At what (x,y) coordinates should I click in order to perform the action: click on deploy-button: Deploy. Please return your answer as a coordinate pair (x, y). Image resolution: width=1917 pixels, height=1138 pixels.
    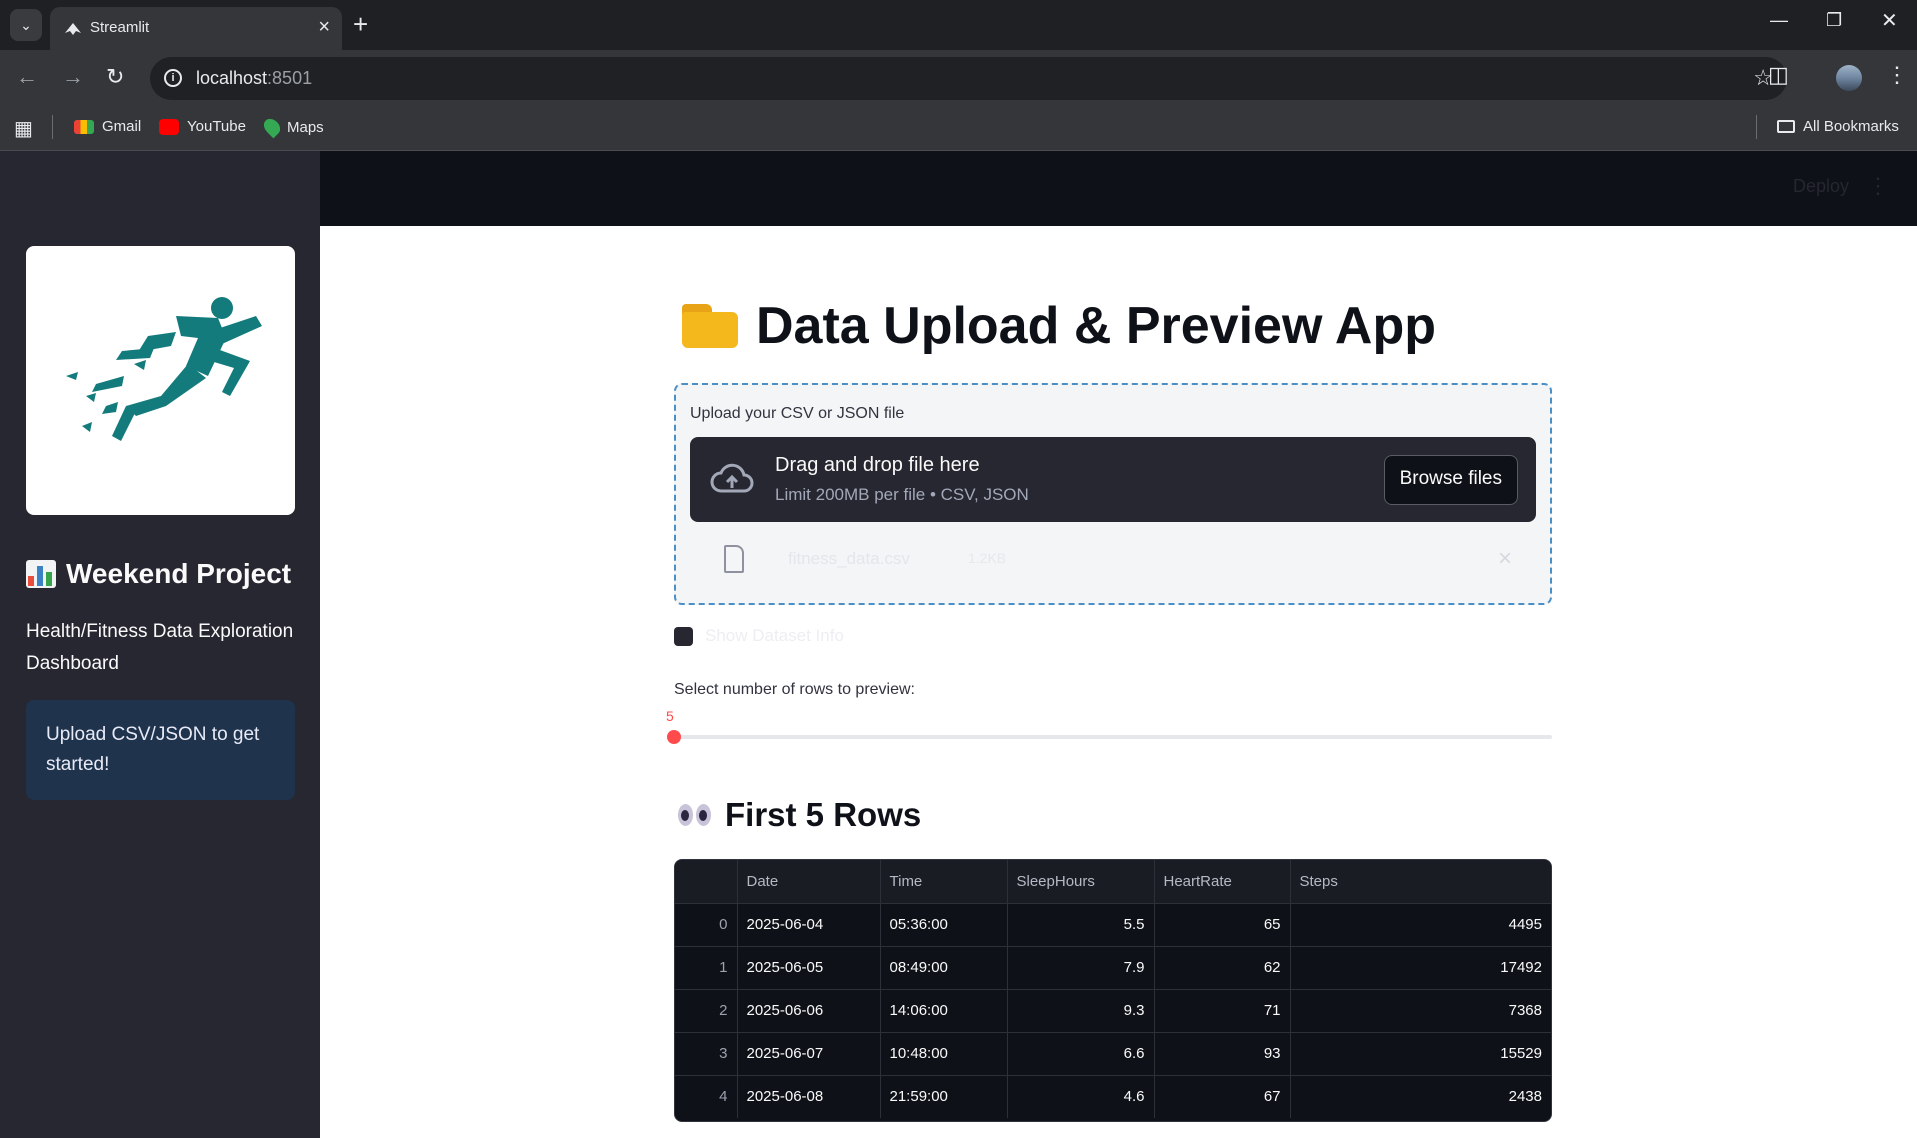
    Looking at the image, I should click on (1821, 186).